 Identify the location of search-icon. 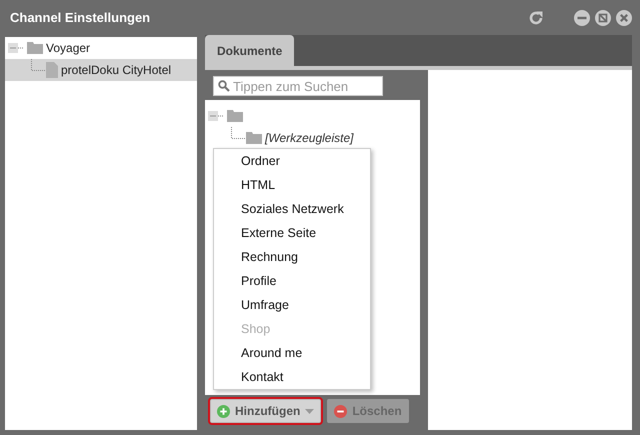
(224, 86).